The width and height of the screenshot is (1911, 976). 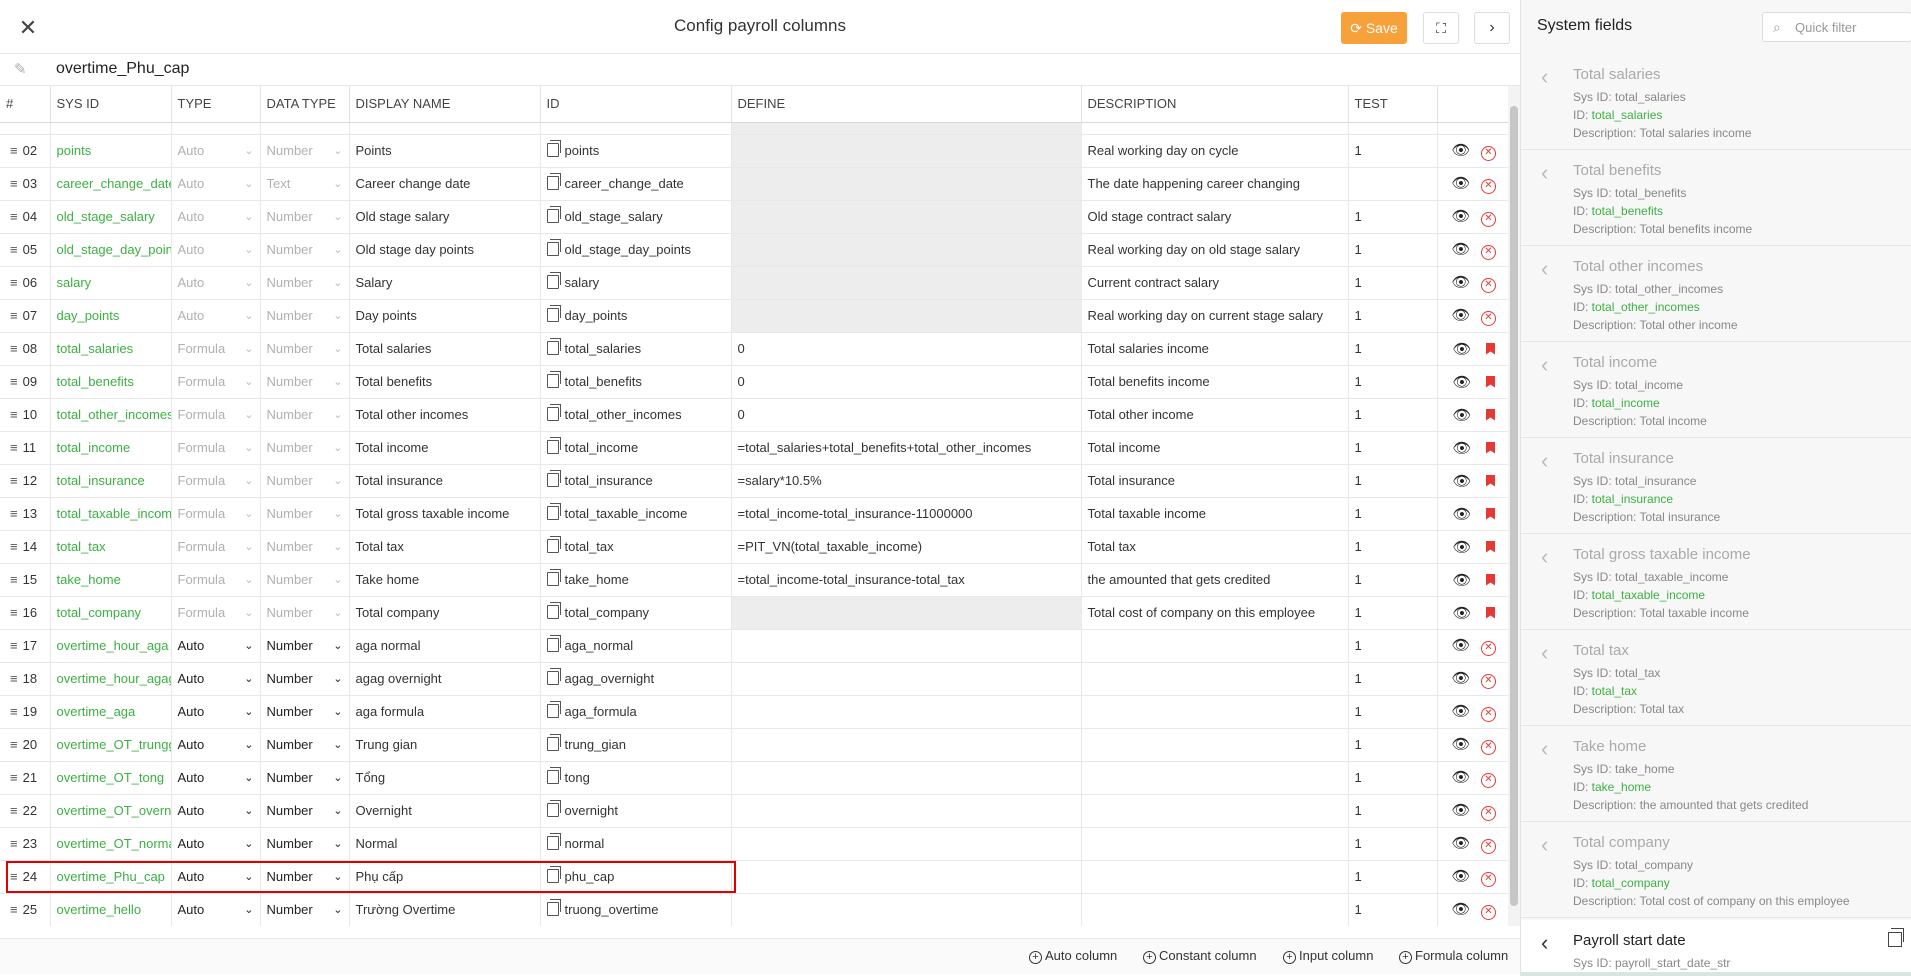 What do you see at coordinates (1215, 382) in the screenshot?
I see `description-cell: Total benefits income` at bounding box center [1215, 382].